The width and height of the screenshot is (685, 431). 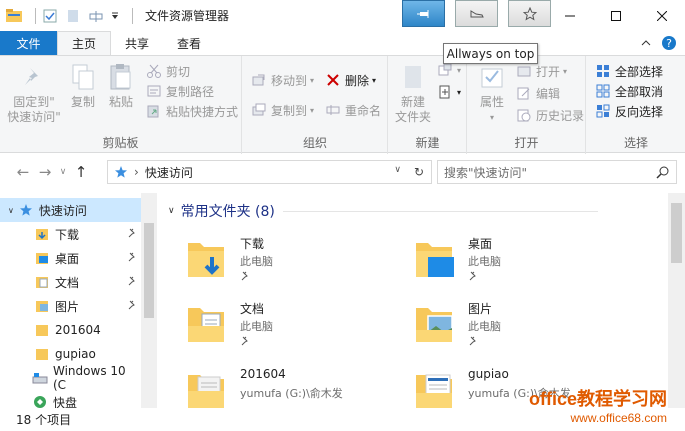 I want to click on paste-button: 粘贴, so click(x=121, y=86).